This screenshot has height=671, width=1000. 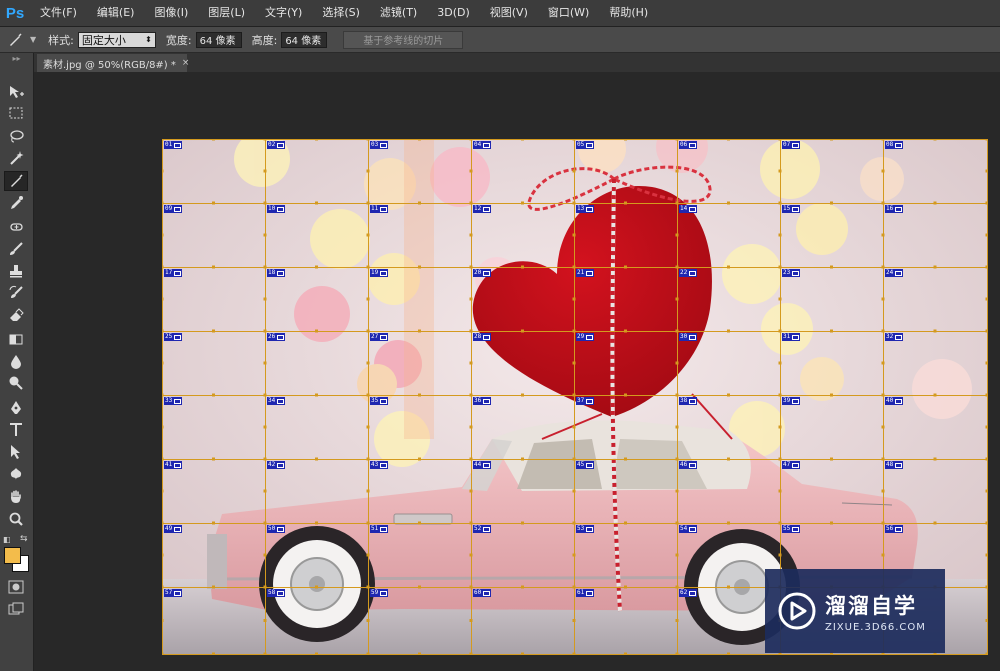 What do you see at coordinates (276, 401) in the screenshot?
I see `slice-label: 34` at bounding box center [276, 401].